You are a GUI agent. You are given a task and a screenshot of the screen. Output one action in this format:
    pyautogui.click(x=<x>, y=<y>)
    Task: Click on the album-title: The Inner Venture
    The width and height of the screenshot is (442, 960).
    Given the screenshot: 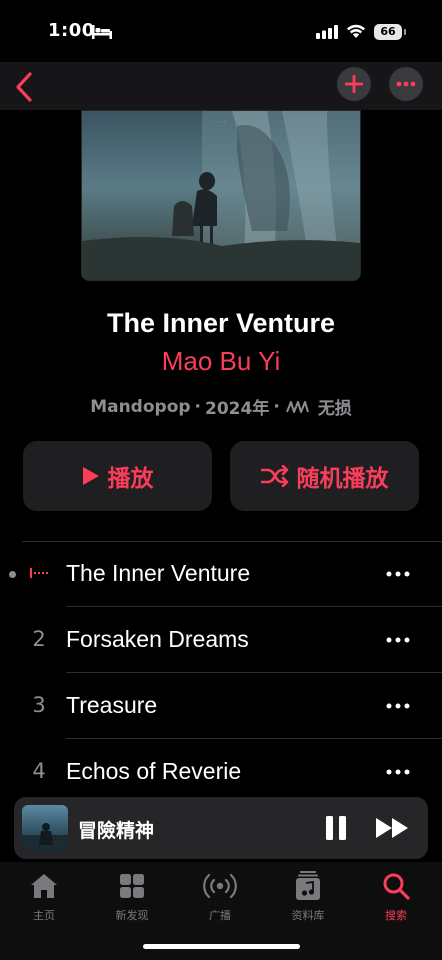 What is the action you would take?
    pyautogui.click(x=221, y=323)
    